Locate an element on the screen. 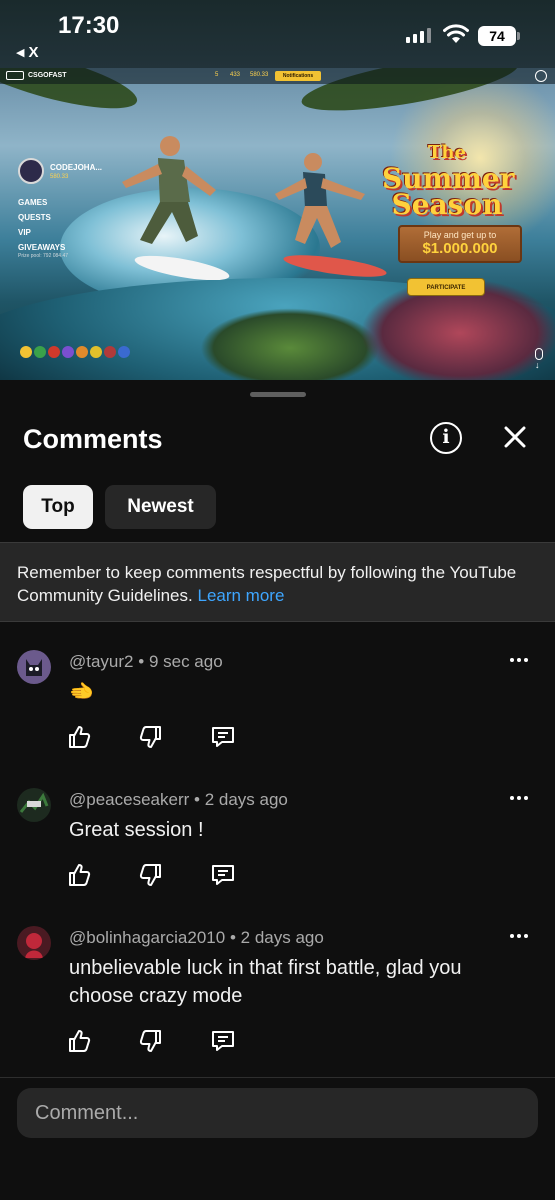 The height and width of the screenshot is (1200, 555). site-brand-name: CSGOFAST is located at coordinates (47, 75).